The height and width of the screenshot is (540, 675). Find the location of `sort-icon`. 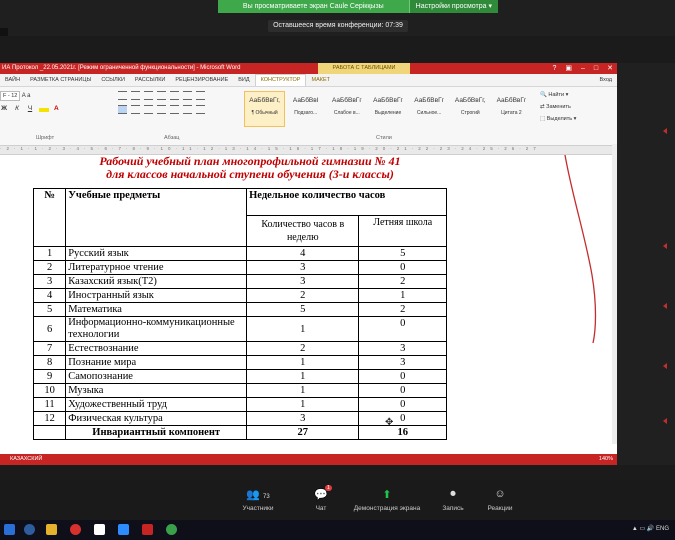

sort-icon is located at coordinates (187, 95).